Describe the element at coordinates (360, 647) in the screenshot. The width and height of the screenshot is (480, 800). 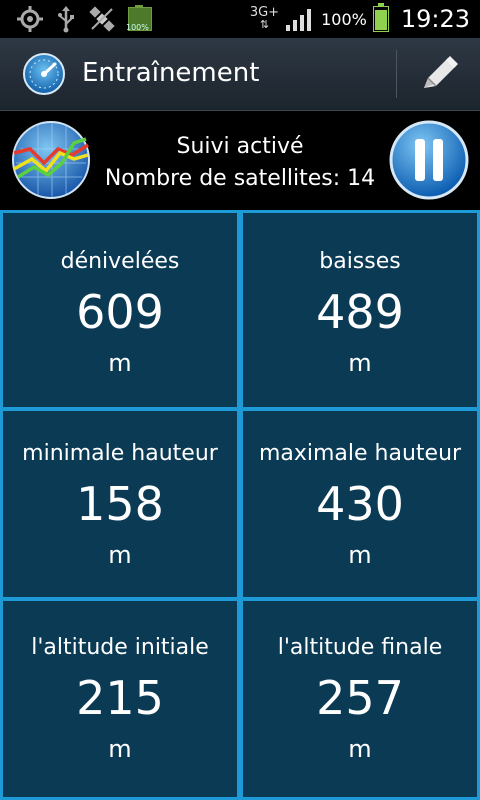
I see `stat-label: l'altitude finale` at that location.